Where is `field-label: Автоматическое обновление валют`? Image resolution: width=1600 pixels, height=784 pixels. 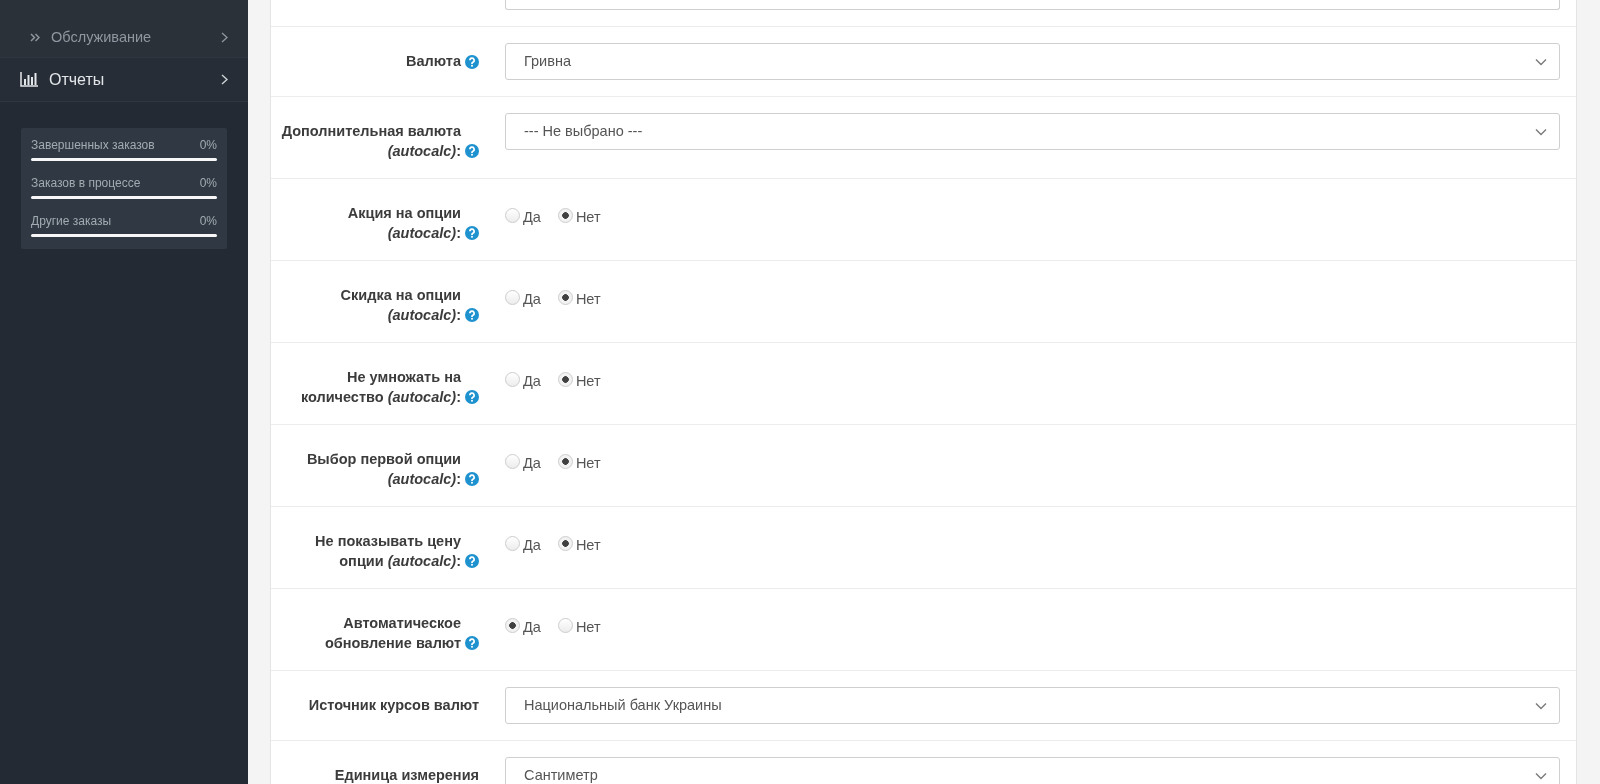
field-label: Автоматическое обновление валют is located at coordinates (392, 633).